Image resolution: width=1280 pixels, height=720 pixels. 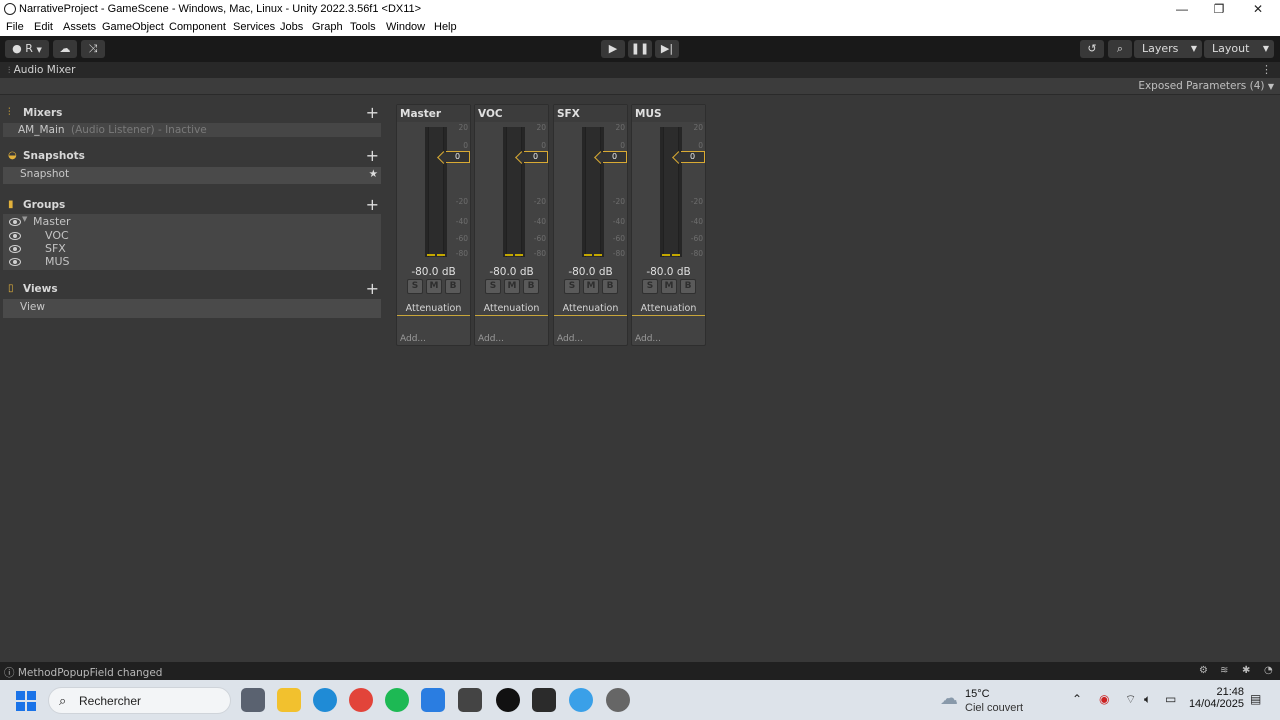 What do you see at coordinates (640, 49) in the screenshot?
I see `pause-button: ❚❚` at bounding box center [640, 49].